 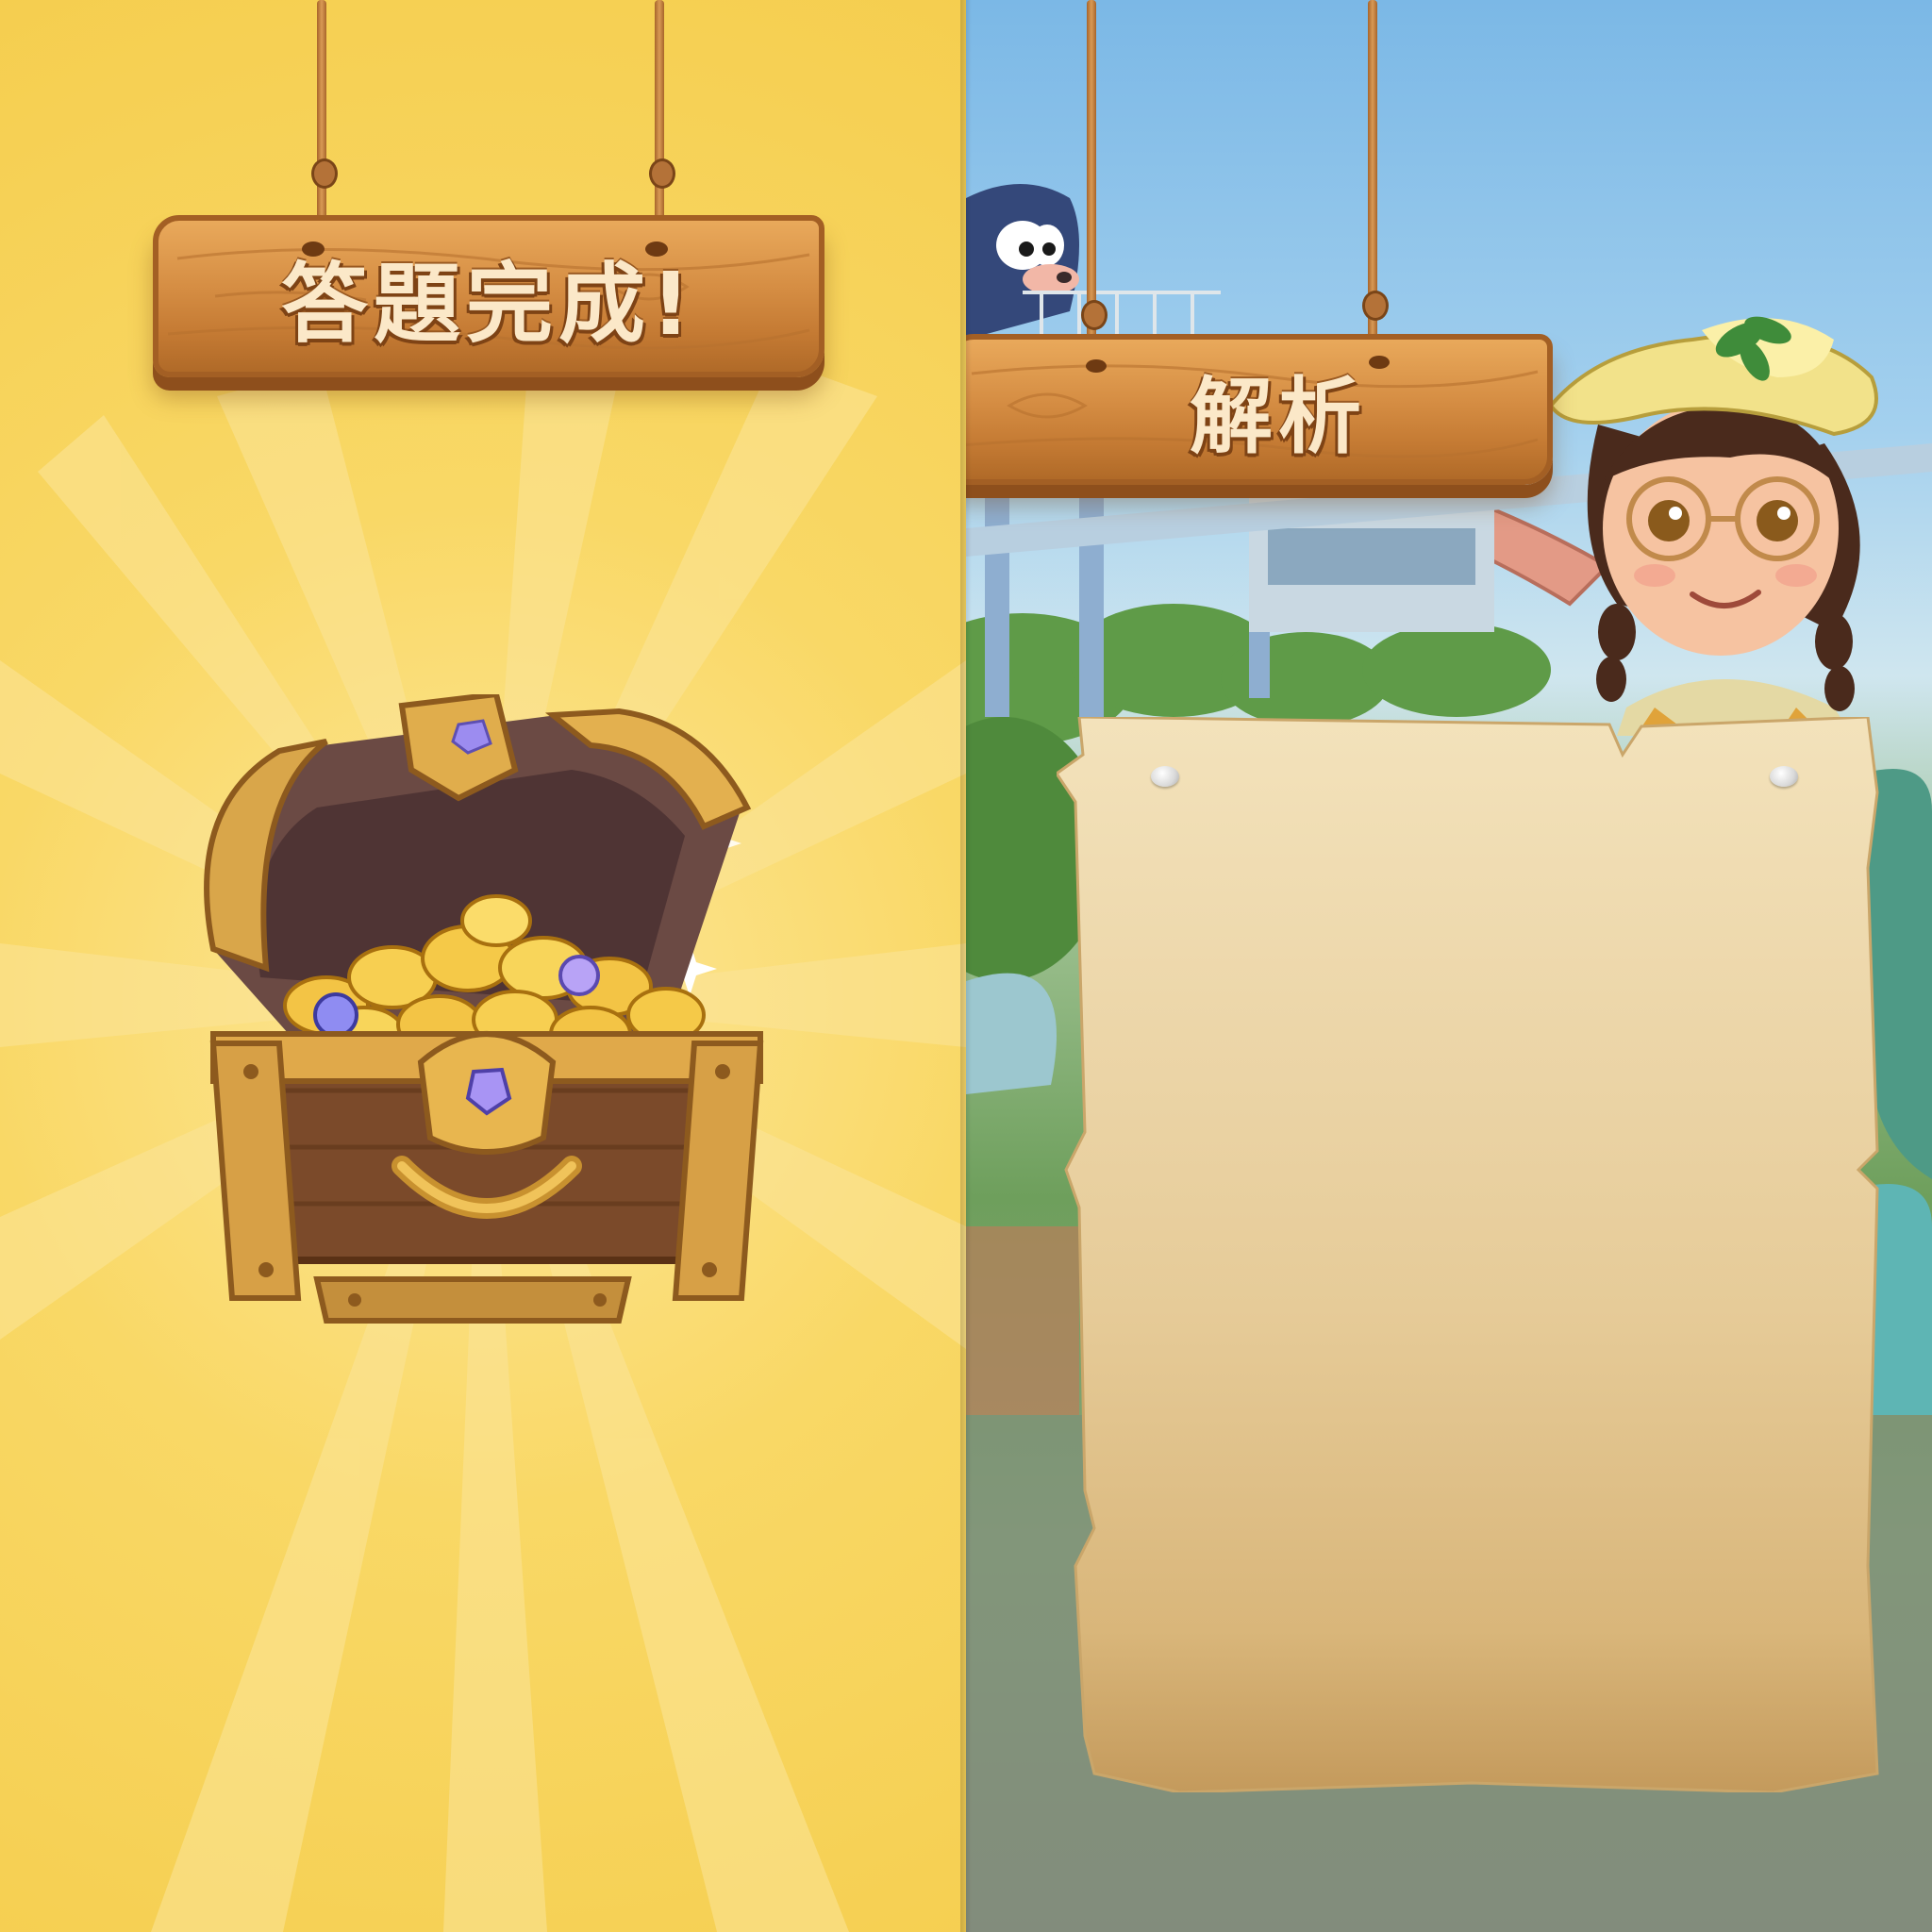 I want to click on page-title: 答題完成!, so click(x=489, y=304).